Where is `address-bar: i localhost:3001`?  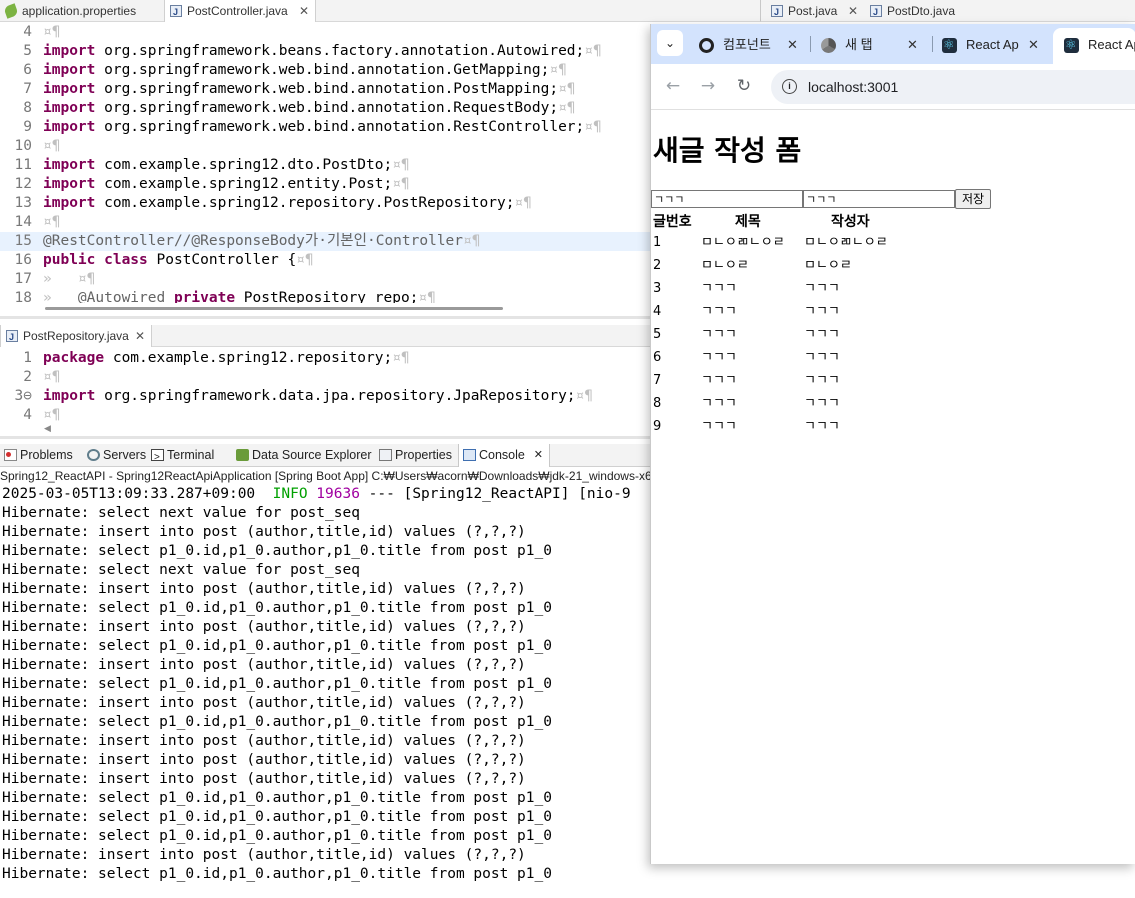
address-bar: i localhost:3001 is located at coordinates (953, 87).